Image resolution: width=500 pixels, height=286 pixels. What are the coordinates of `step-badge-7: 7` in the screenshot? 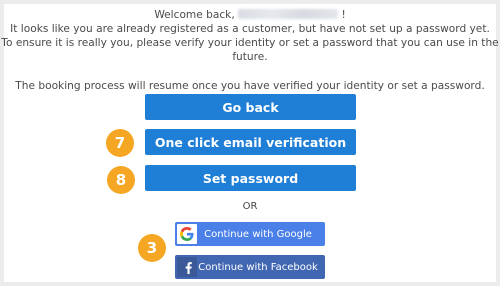 It's located at (120, 143).